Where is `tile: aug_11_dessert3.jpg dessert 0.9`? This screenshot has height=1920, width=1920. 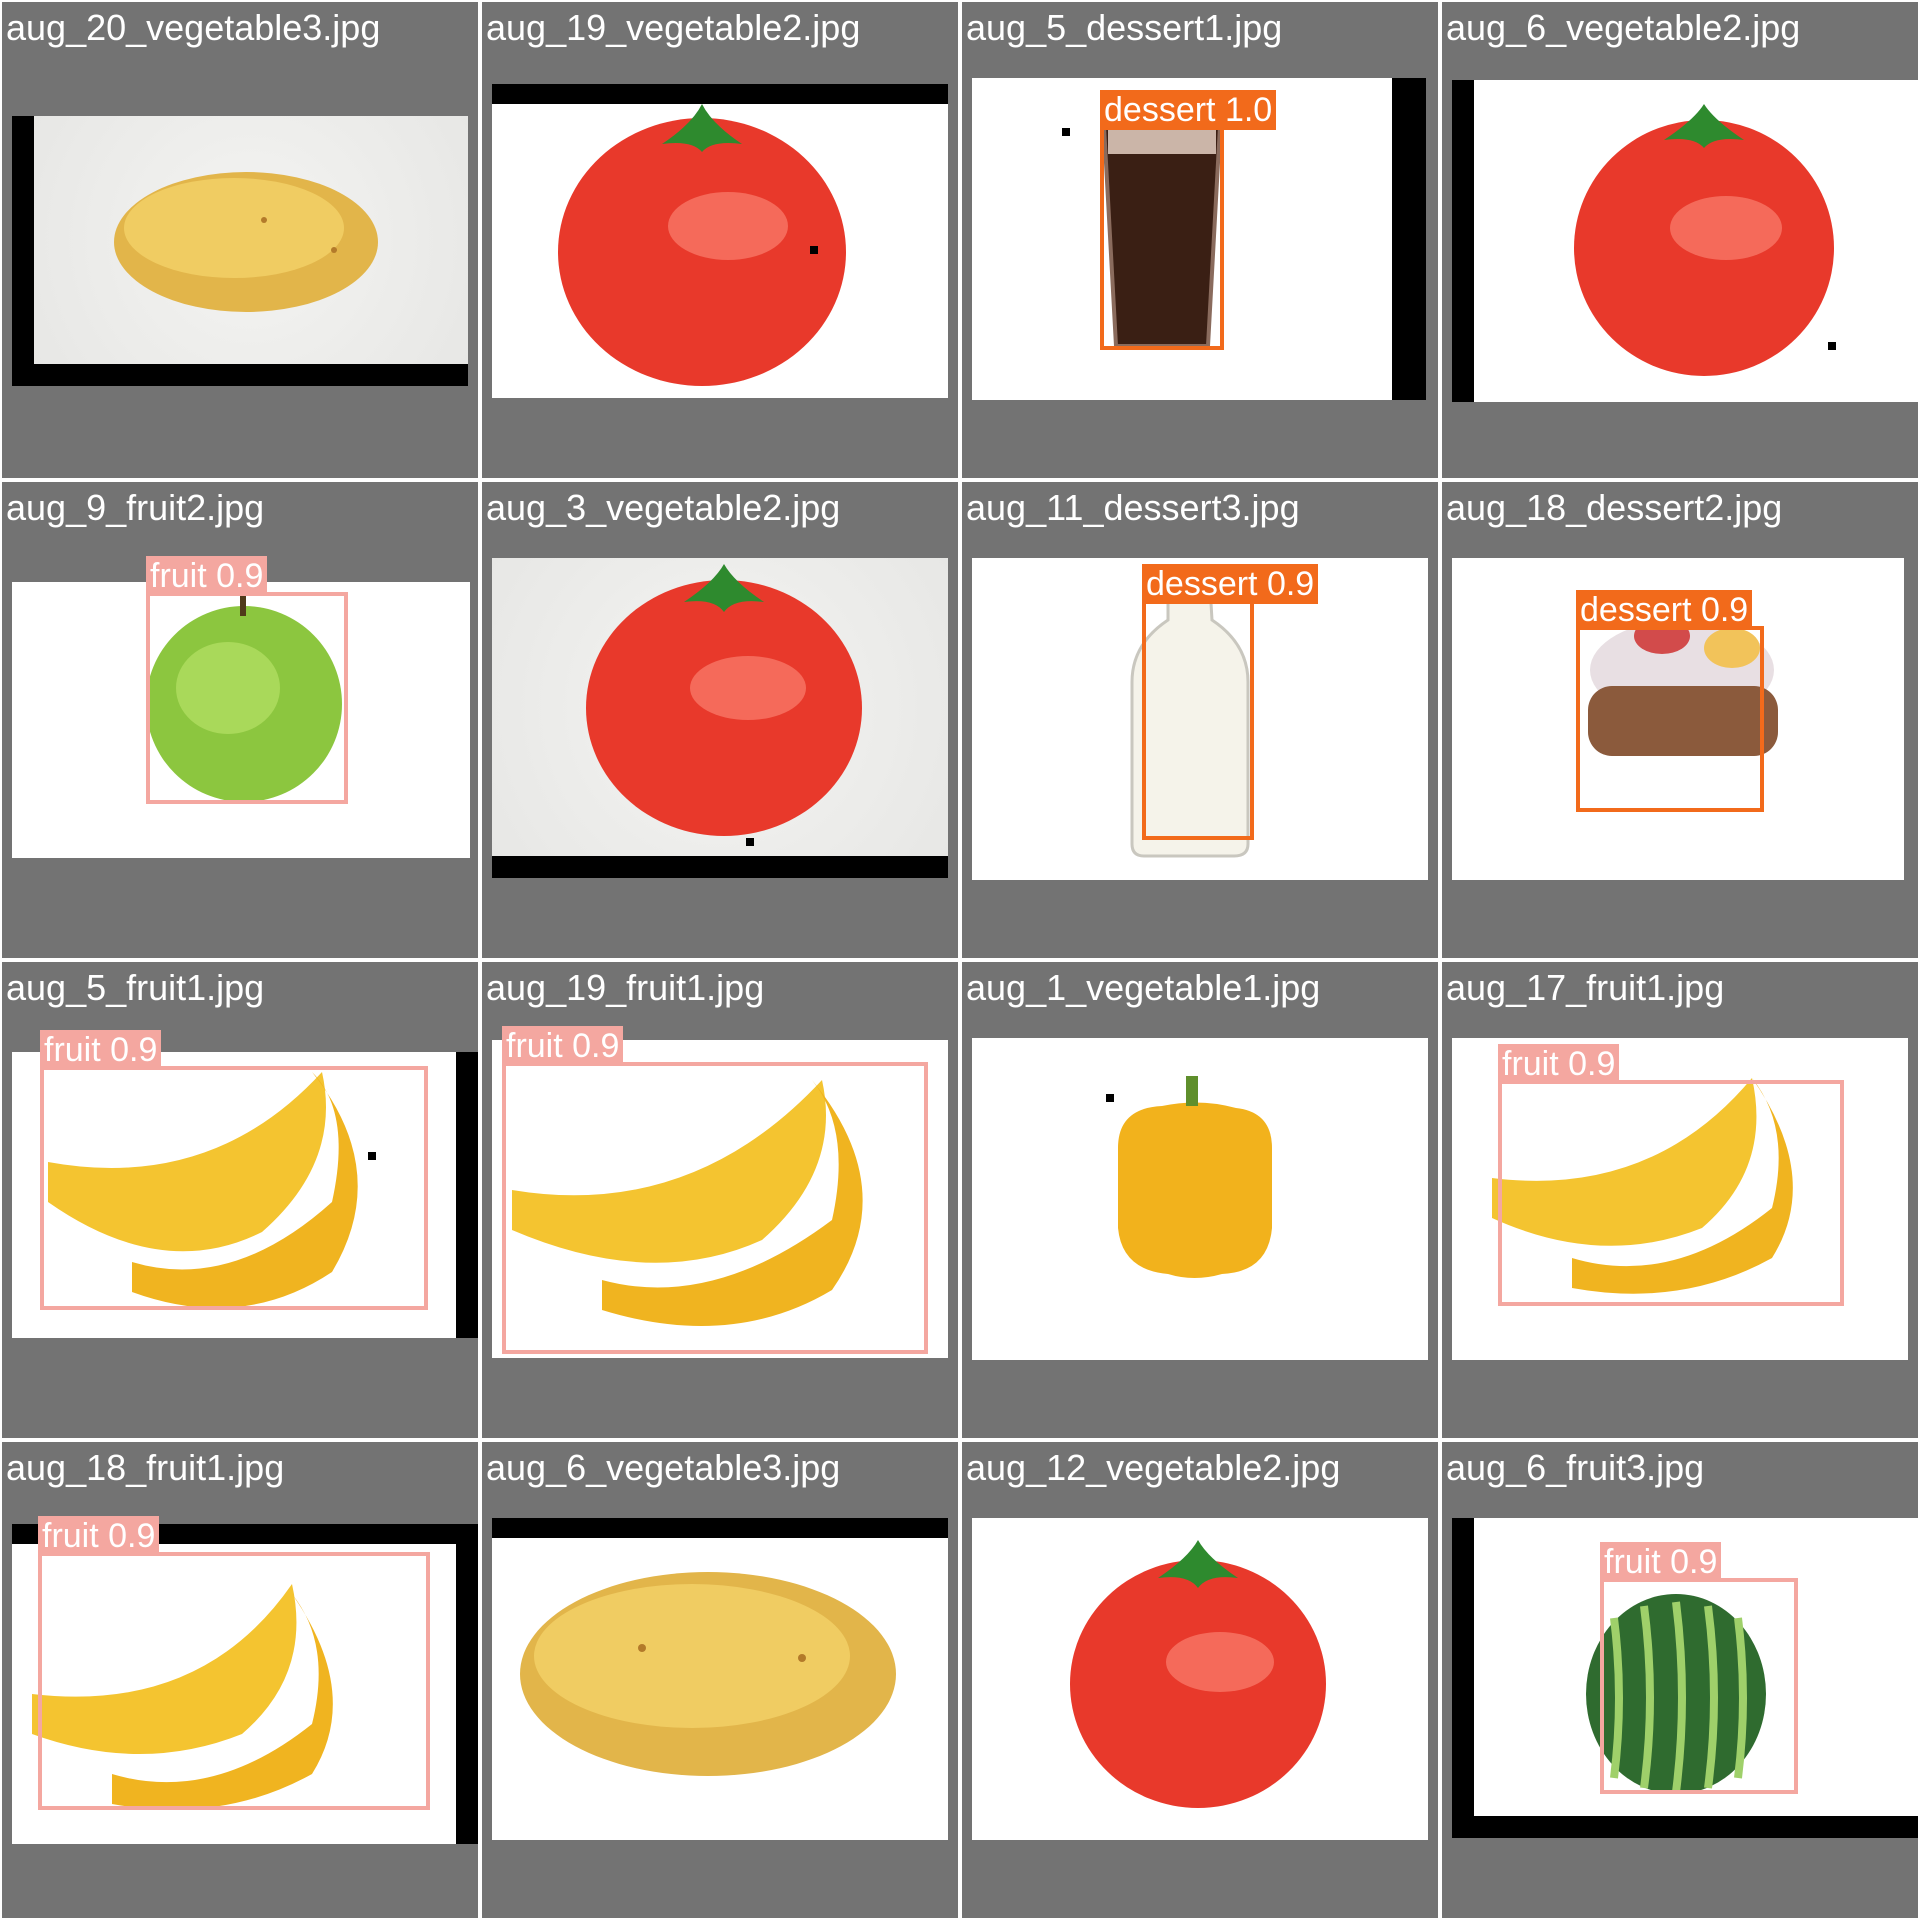
tile: aug_11_dessert3.jpg dessert 0.9 is located at coordinates (1200, 720).